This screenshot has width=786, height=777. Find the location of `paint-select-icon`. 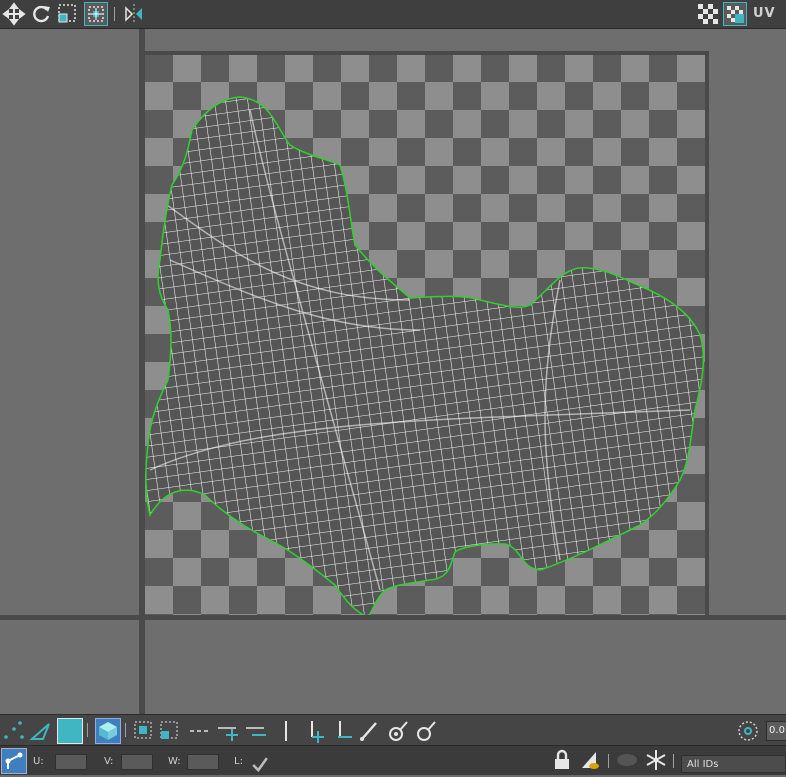

paint-select-icon is located at coordinates (370, 731).